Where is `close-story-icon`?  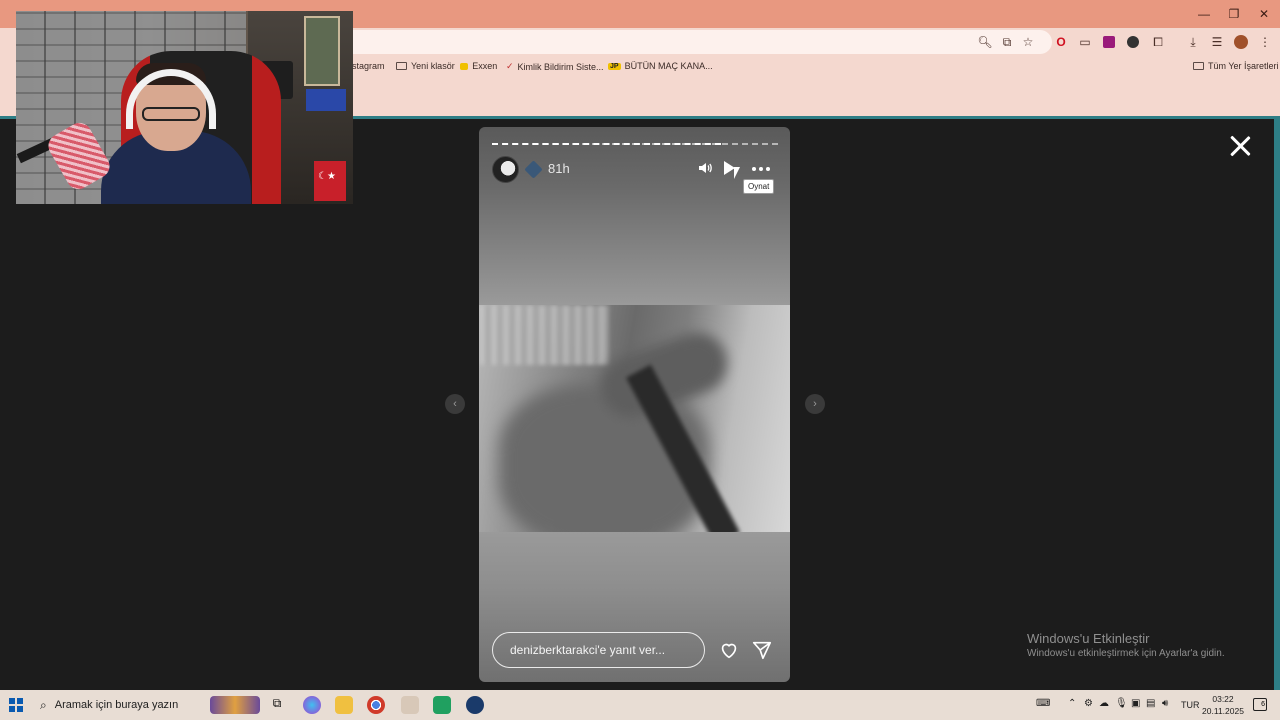
close-story-icon is located at coordinates (1240, 146).